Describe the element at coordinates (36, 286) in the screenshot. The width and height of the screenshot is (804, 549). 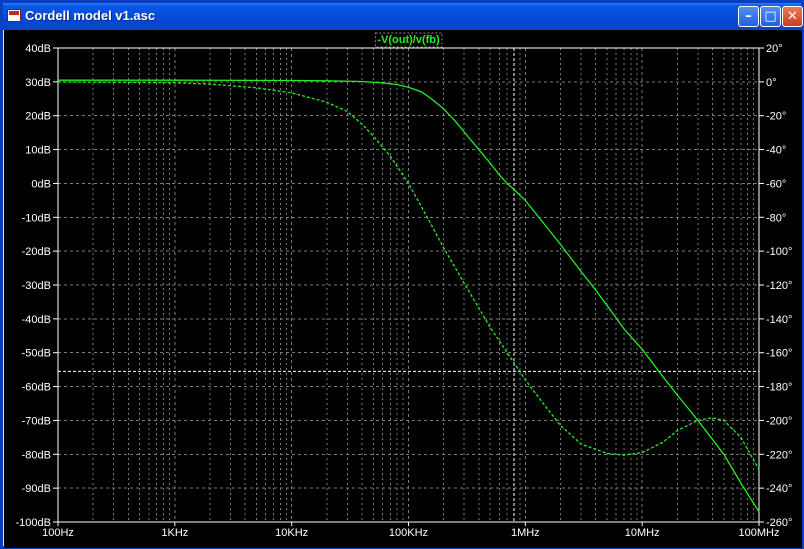
I see `y-left-tick-label: -30dB` at that location.